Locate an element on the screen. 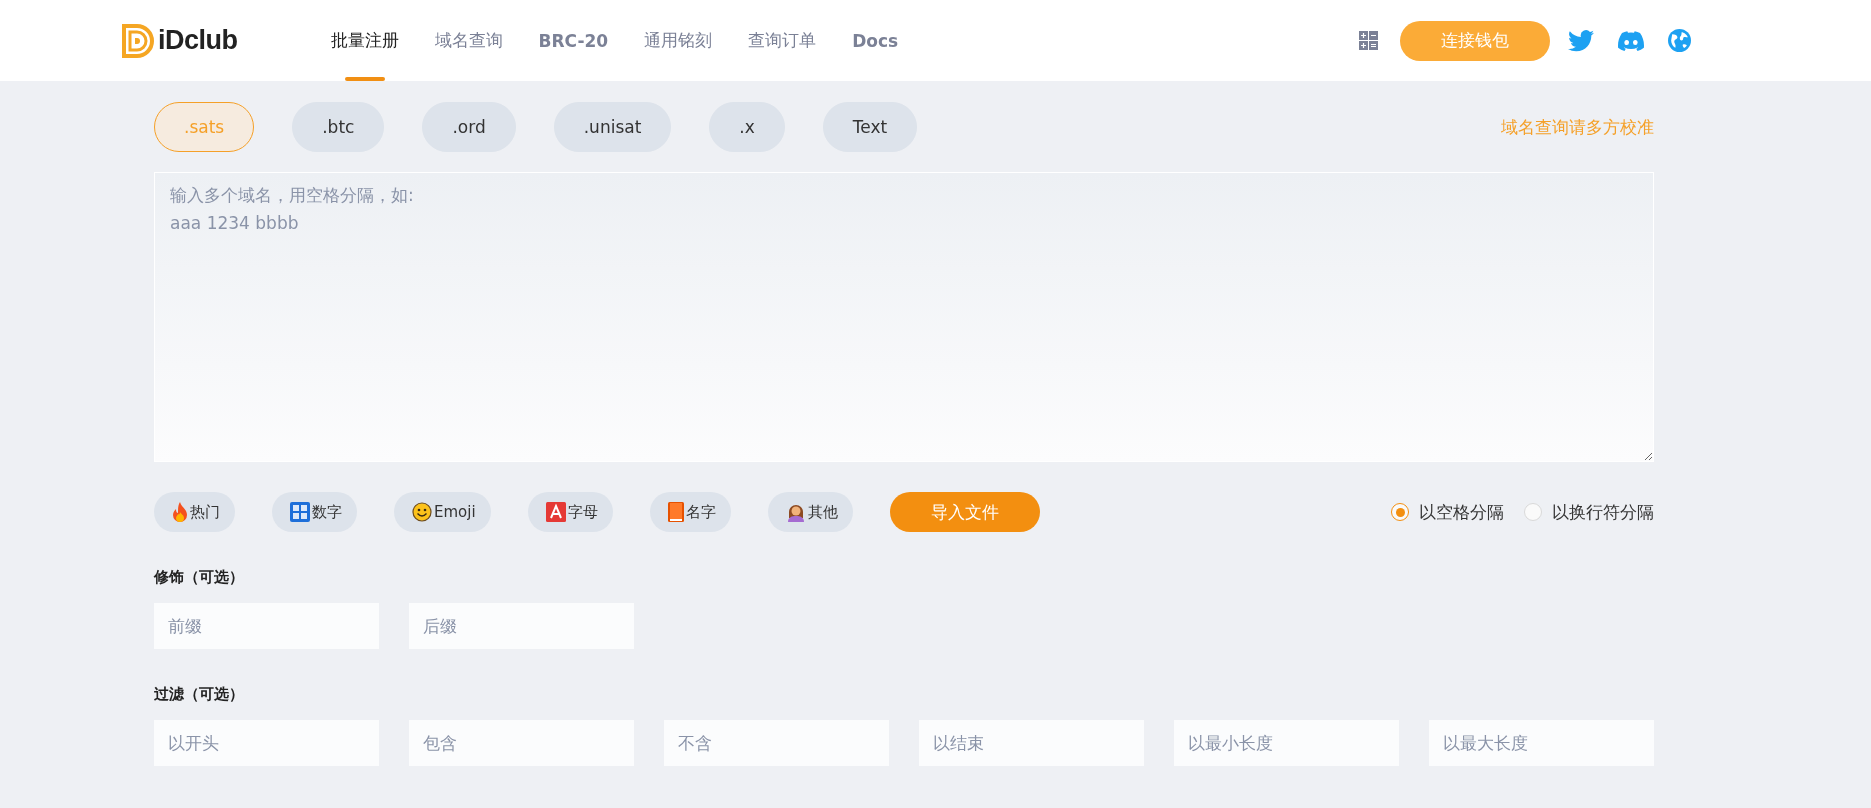 This screenshot has width=1871, height=808. nav-tab: BRC-20 is located at coordinates (573, 40).